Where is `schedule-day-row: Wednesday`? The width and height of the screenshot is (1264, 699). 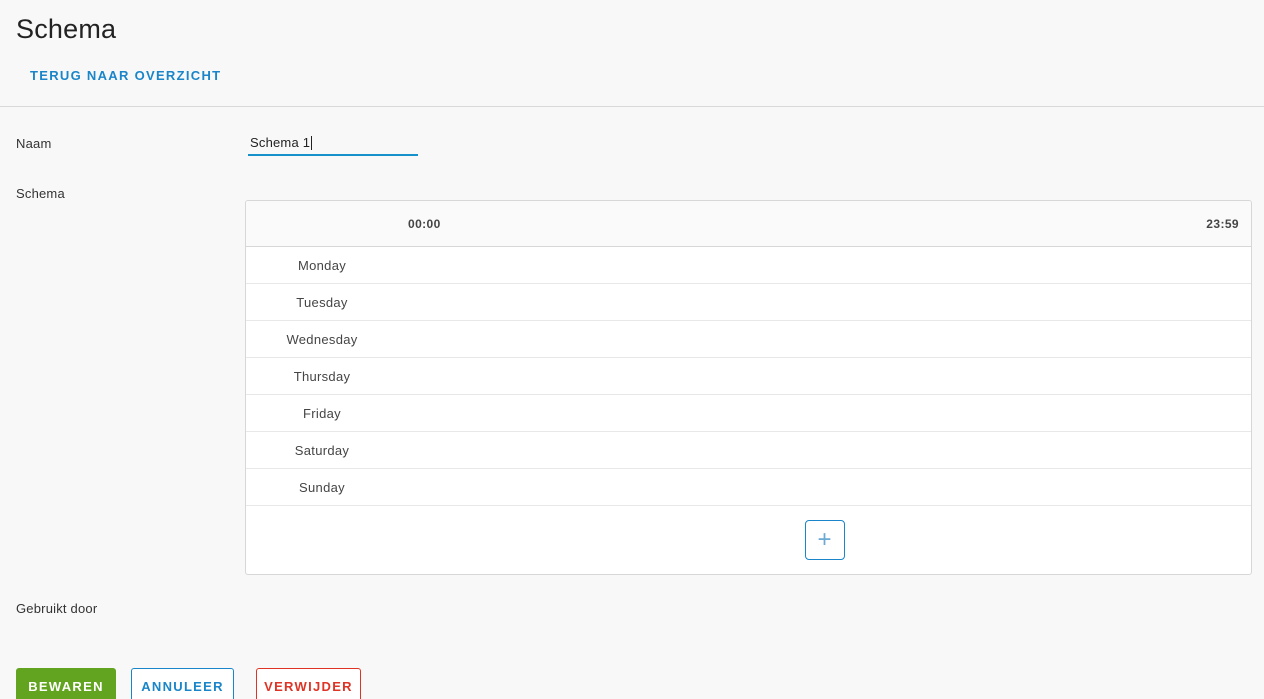
schedule-day-row: Wednesday is located at coordinates (748, 339).